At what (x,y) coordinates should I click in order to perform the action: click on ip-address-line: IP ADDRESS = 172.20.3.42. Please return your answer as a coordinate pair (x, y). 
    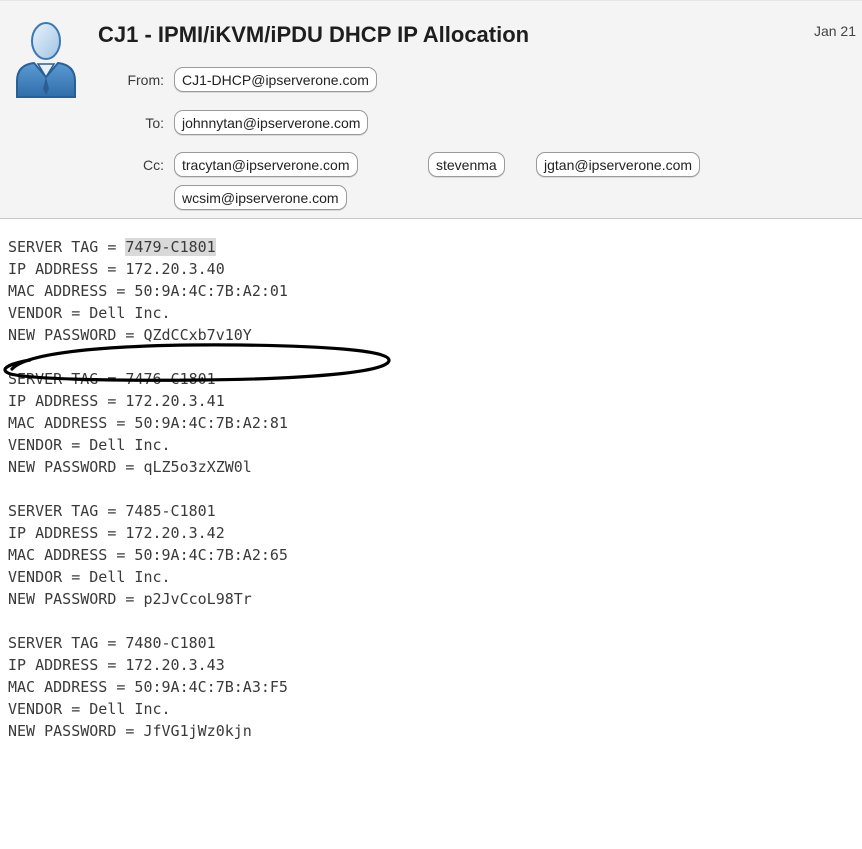
    Looking at the image, I should click on (116, 533).